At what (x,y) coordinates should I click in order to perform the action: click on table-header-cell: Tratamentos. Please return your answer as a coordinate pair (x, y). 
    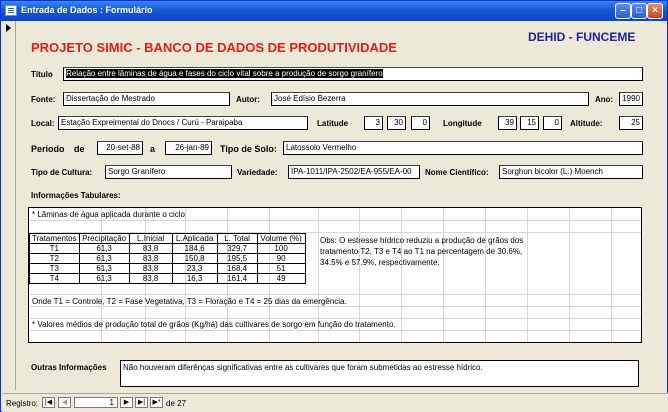
    Looking at the image, I should click on (54, 238).